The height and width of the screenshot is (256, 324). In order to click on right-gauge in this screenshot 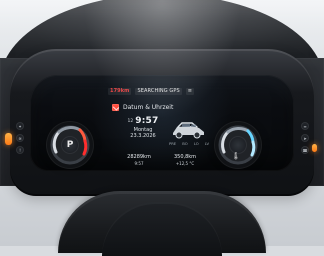, I will do `click(238, 145)`.